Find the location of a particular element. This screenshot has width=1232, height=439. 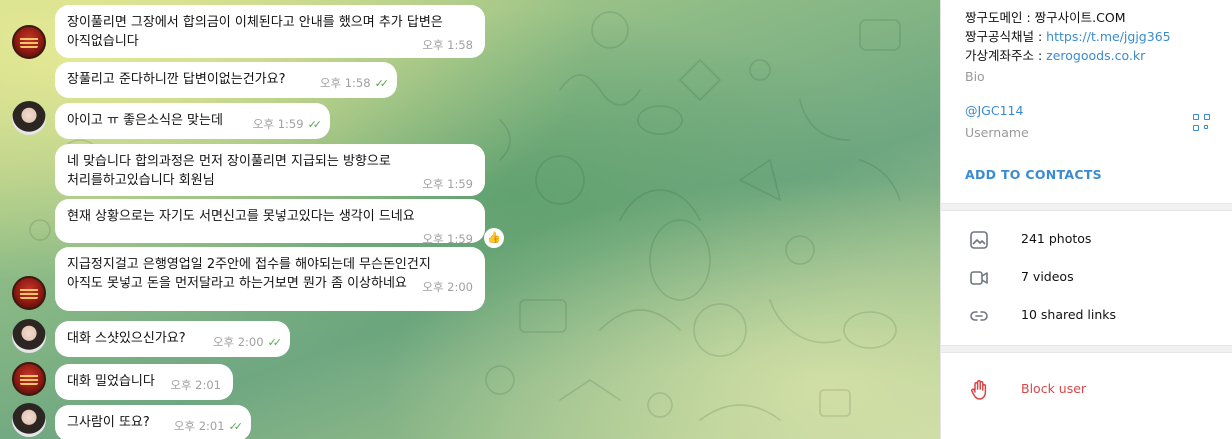

message-text: 장풀리고 준다하니깐 답변이없는건가요? is located at coordinates (176, 79).